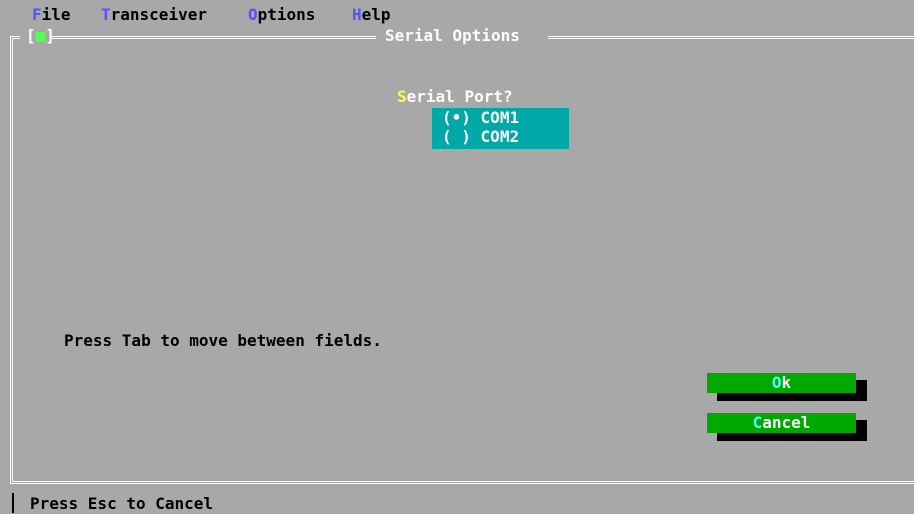 This screenshot has width=914, height=514. I want to click on cancel-button-hotkey: C, so click(757, 422).